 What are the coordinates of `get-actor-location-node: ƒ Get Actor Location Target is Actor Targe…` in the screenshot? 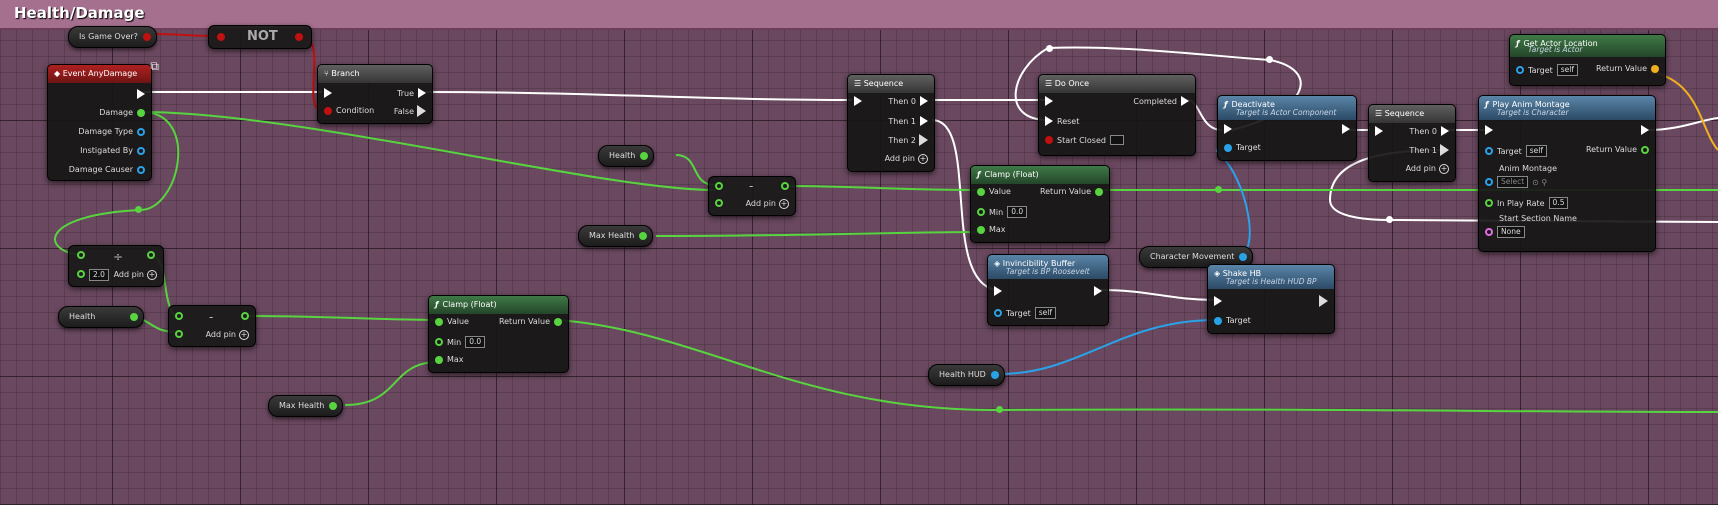 It's located at (1587, 60).